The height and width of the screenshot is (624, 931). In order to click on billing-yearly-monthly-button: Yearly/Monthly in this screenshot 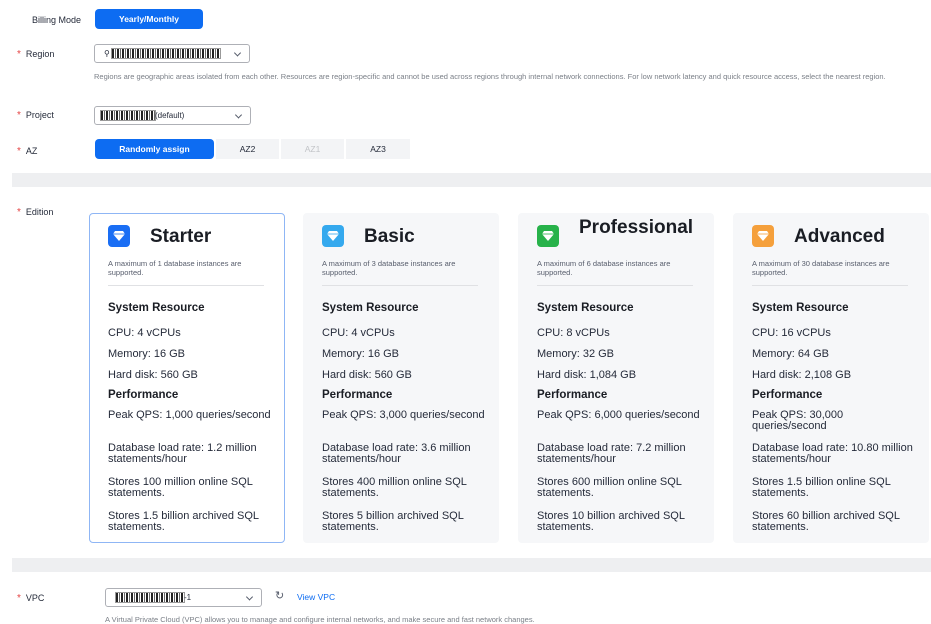, I will do `click(149, 19)`.